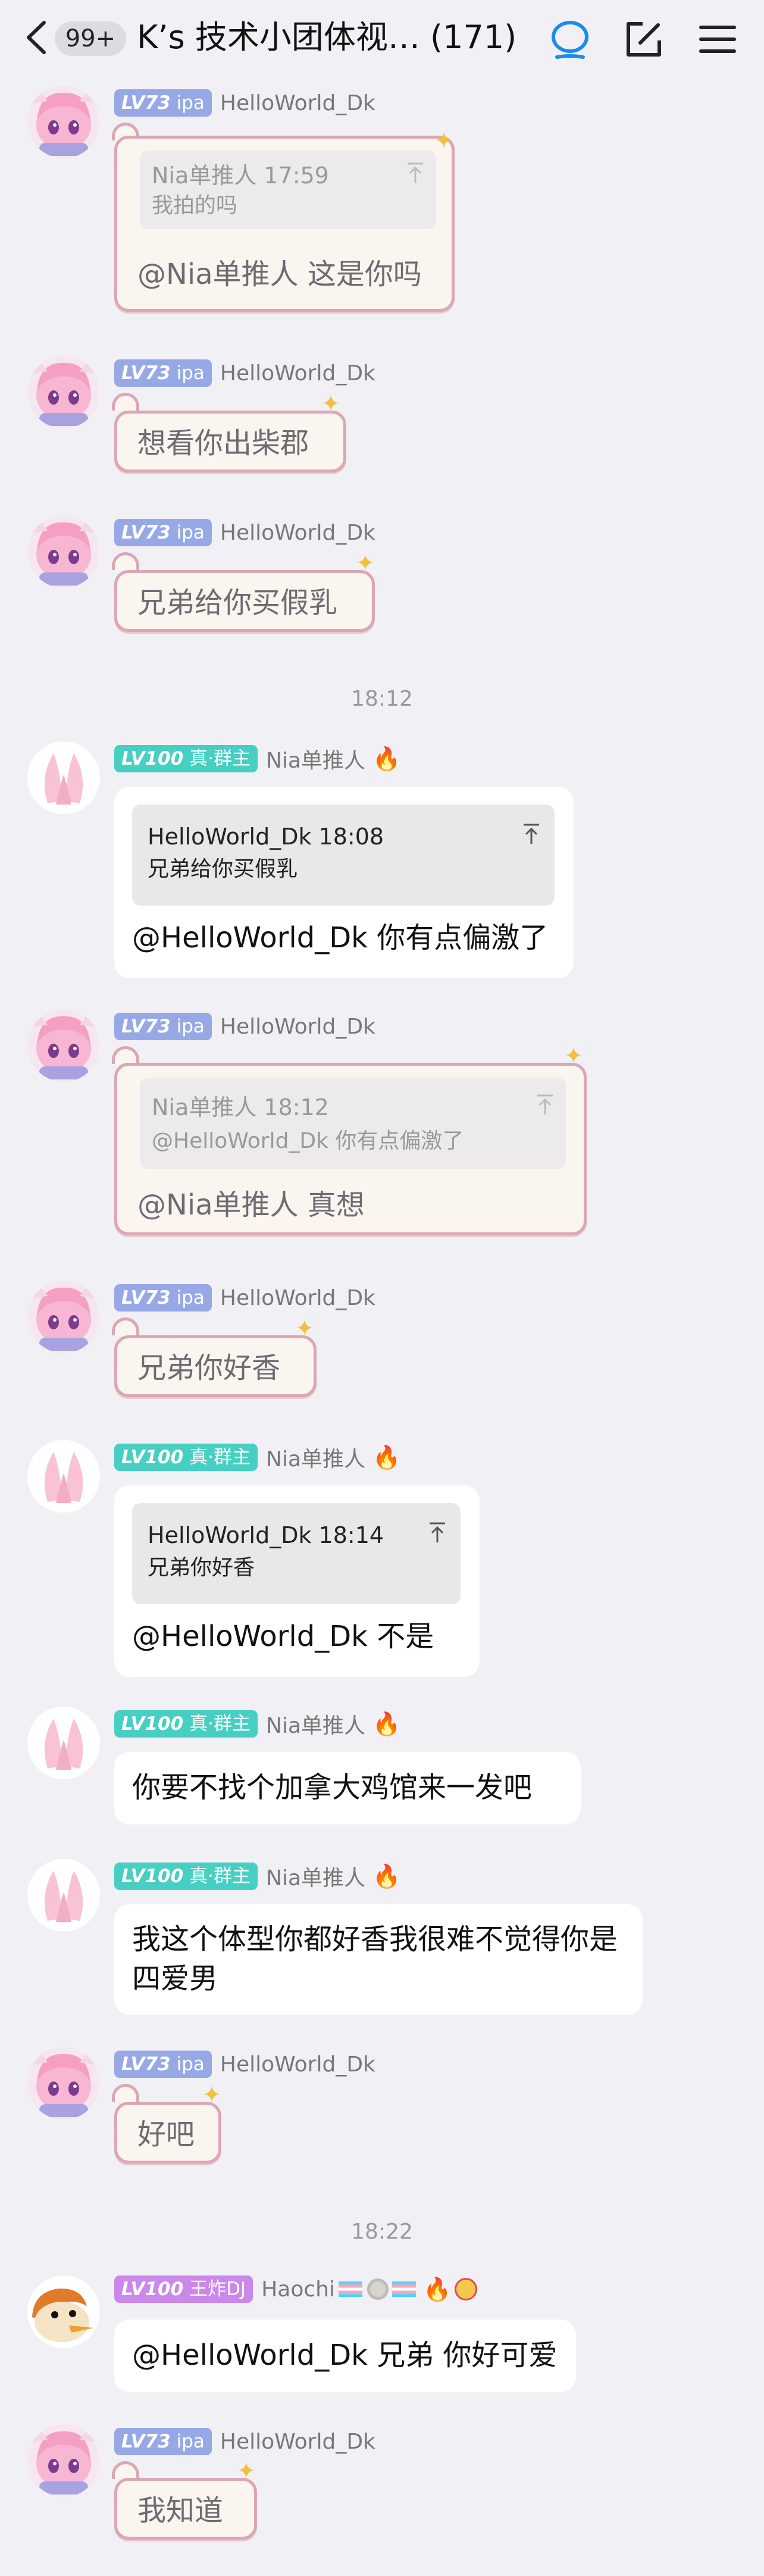  What do you see at coordinates (195, 205) in the screenshot?
I see `quote-text: 我拍的吗` at bounding box center [195, 205].